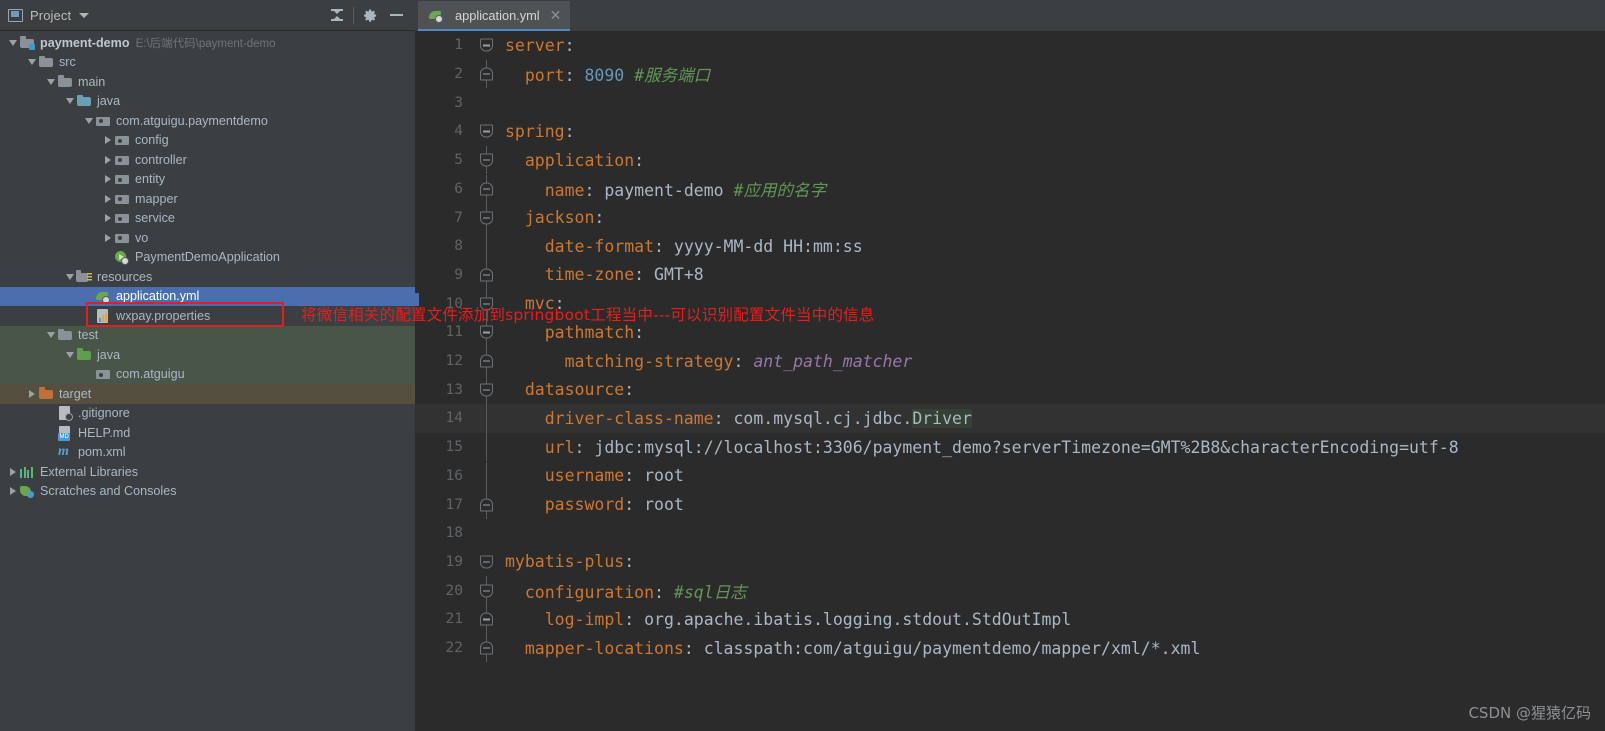 The image size is (1605, 731). What do you see at coordinates (207, 199) in the screenshot?
I see `tree-item-mapper: mapper` at bounding box center [207, 199].